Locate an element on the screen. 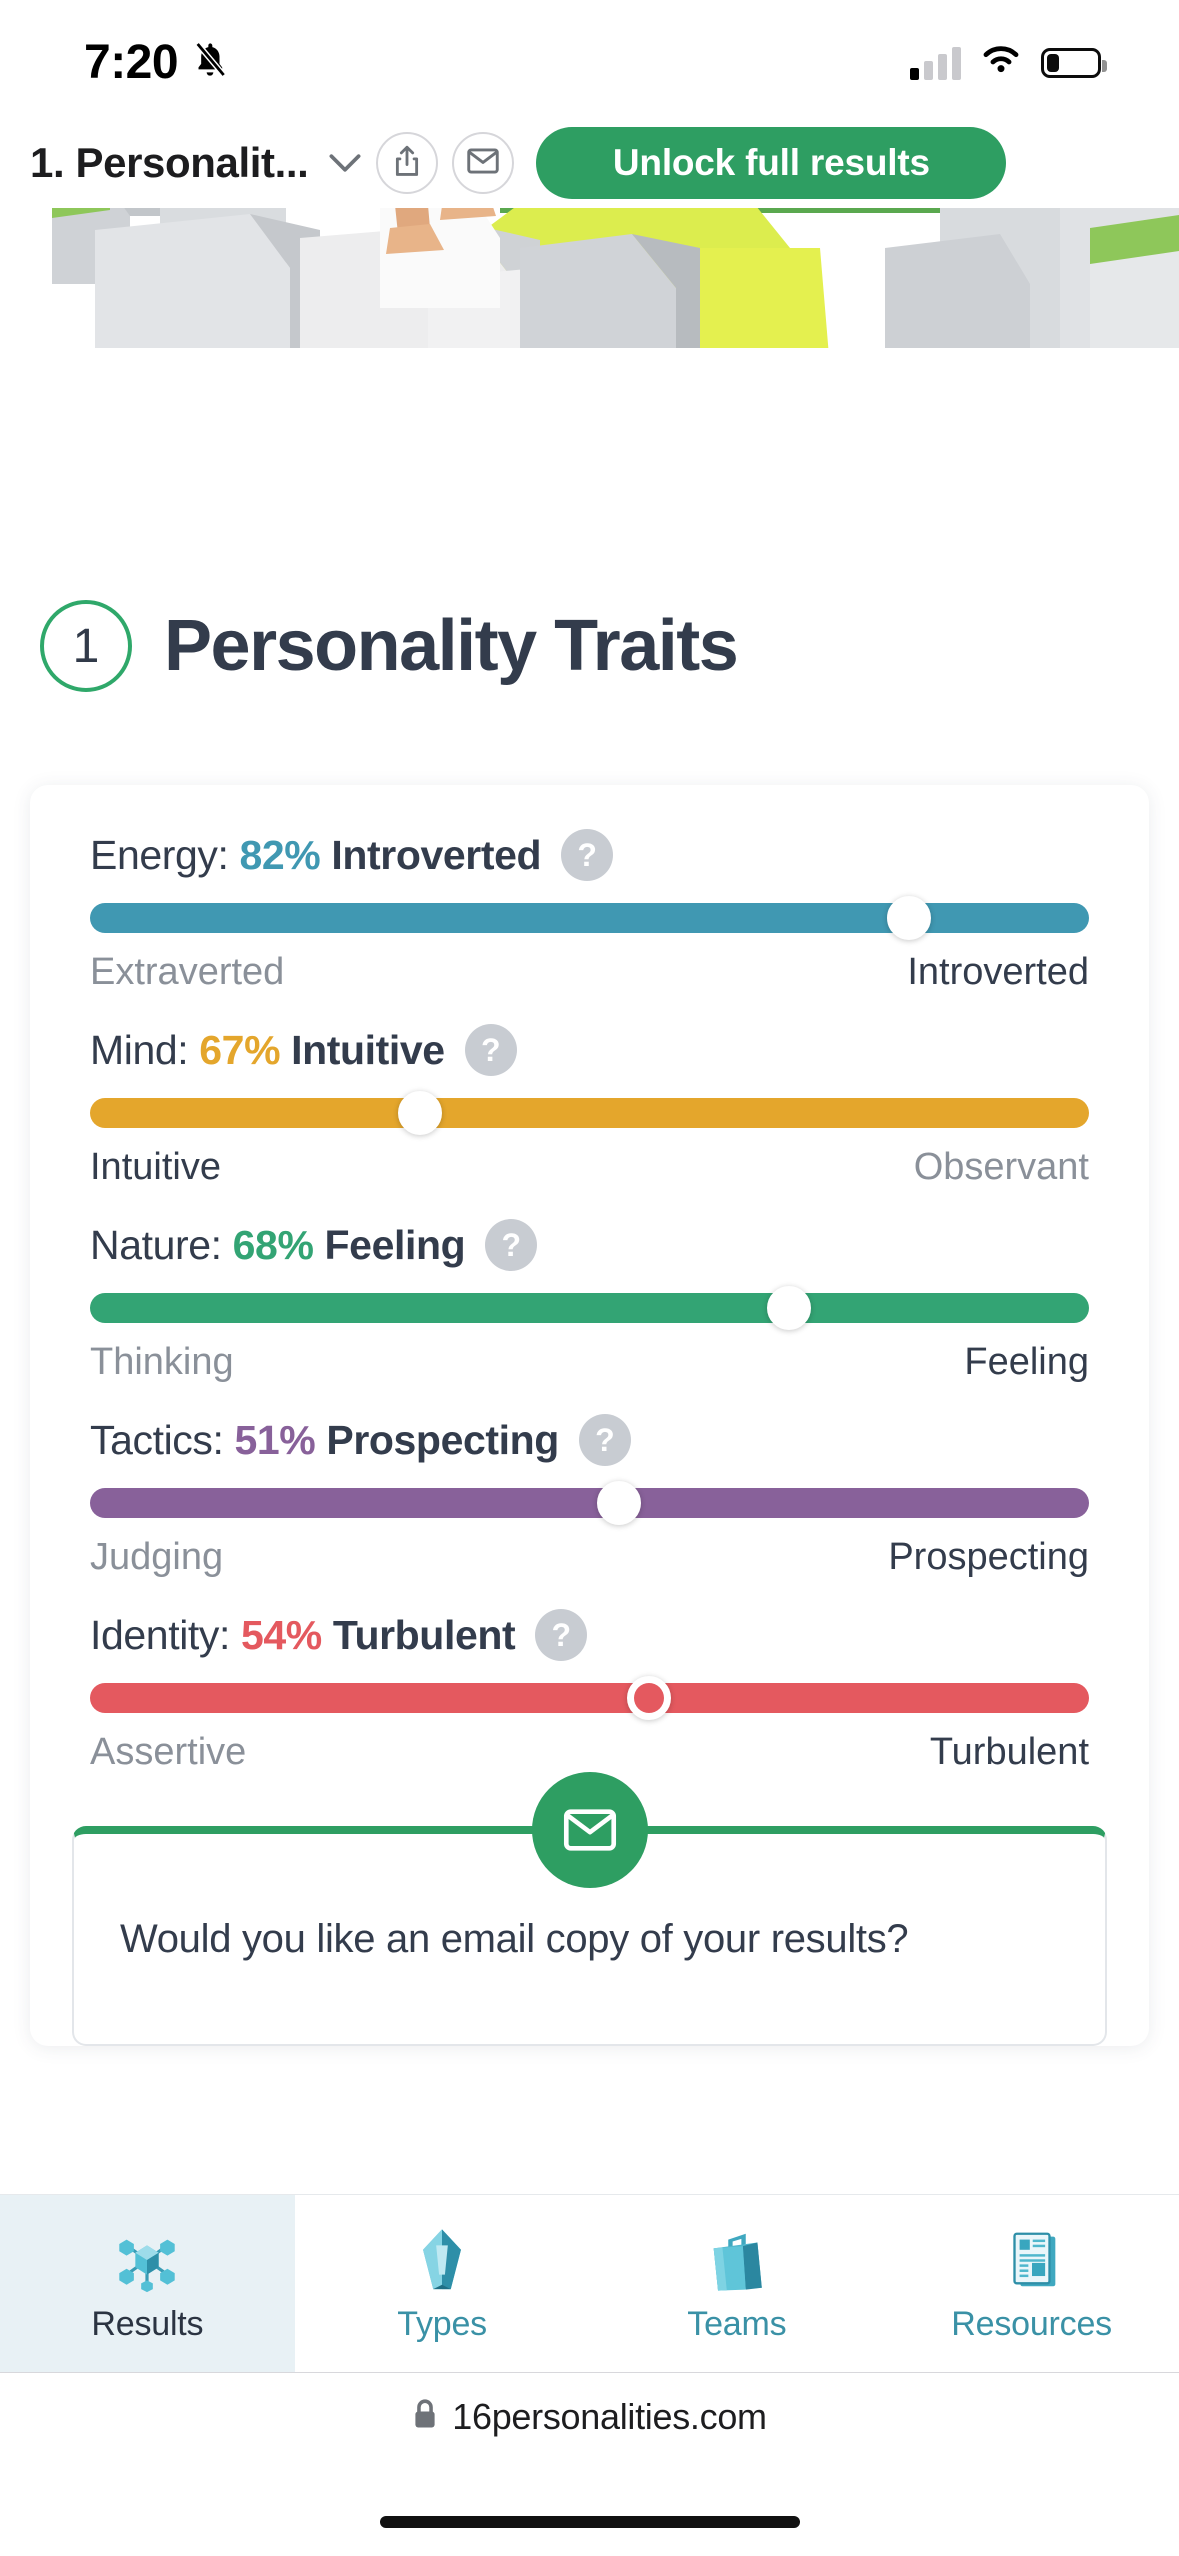 This screenshot has height=2556, width=1179. status-bar: 7:20 is located at coordinates (589, 62).